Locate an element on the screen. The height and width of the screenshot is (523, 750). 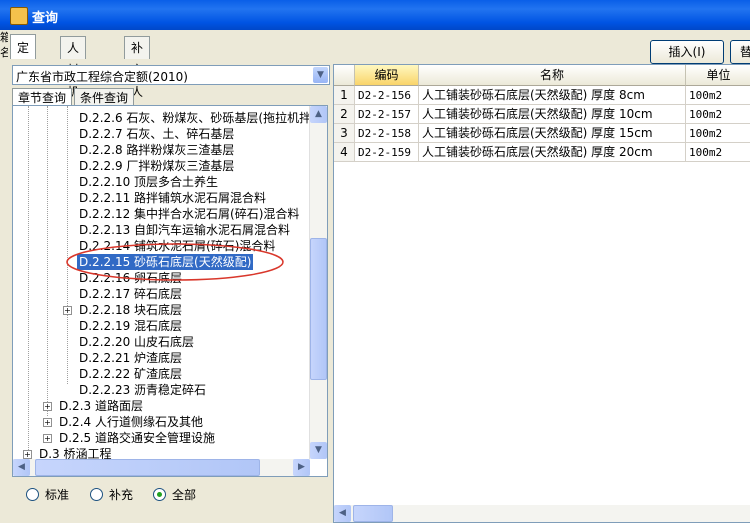
scroll-right-icon: ▶ is located at coordinates (301, 467).